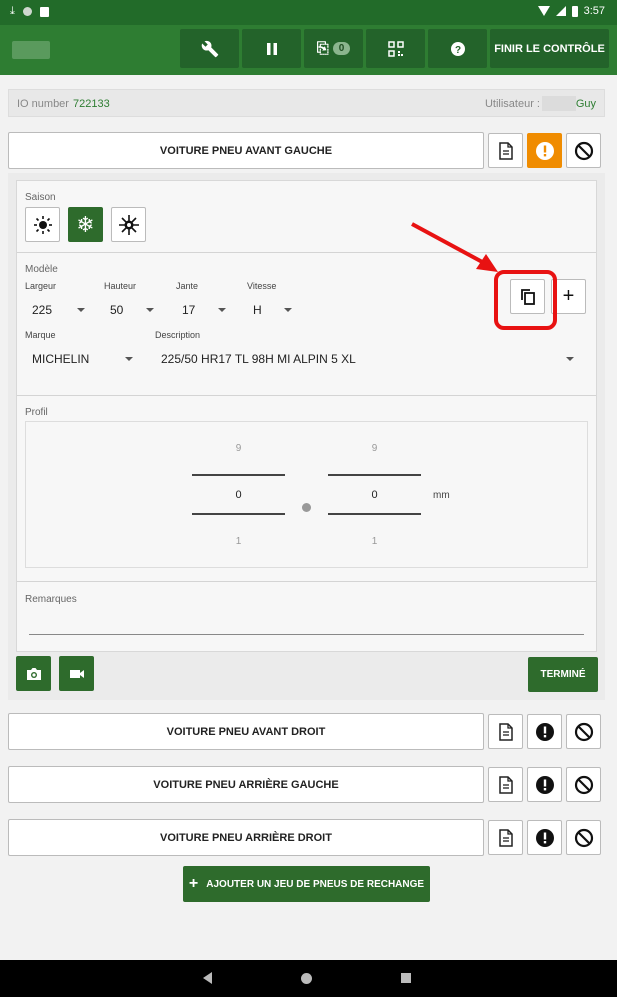  Describe the element at coordinates (257, 310) in the screenshot. I see `speed-value: H` at that location.